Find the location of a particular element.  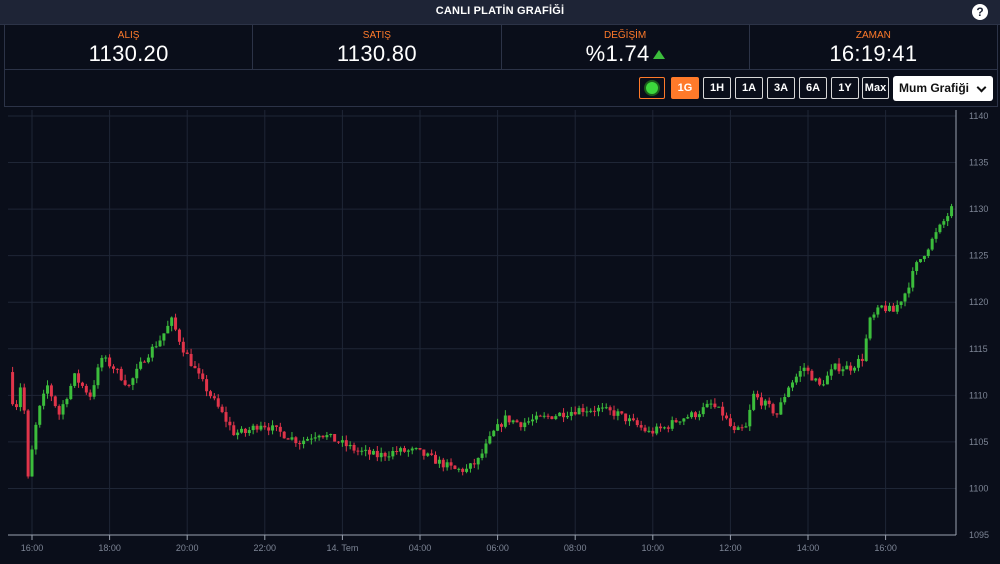

y-tick-label: 1115 is located at coordinates (978, 349).